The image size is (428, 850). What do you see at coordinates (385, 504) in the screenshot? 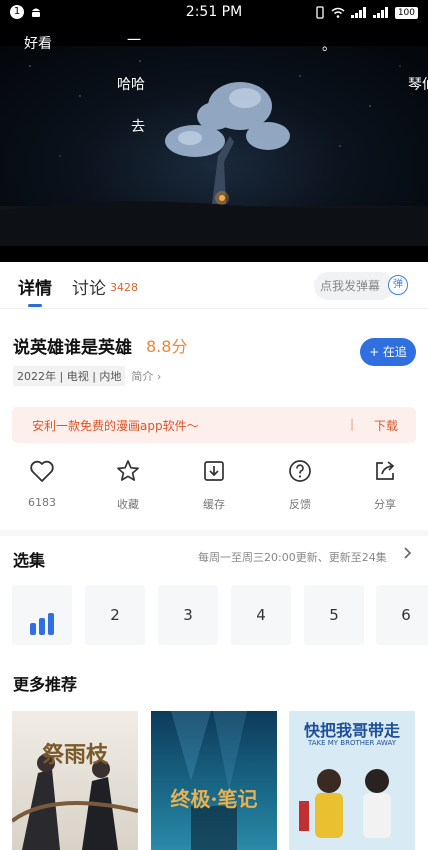
I see `share-label: 分享` at bounding box center [385, 504].